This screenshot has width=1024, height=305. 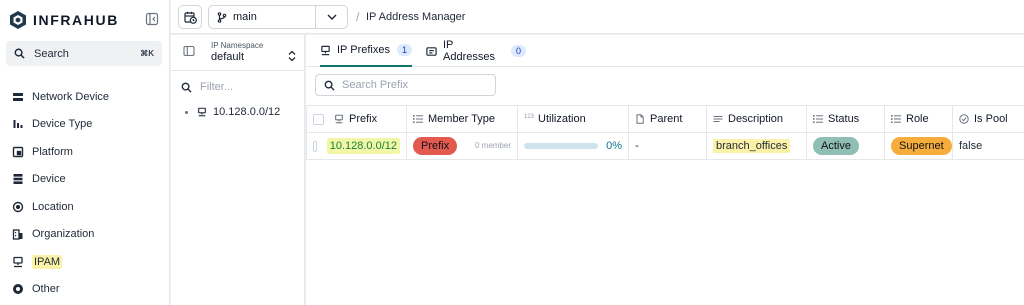 I want to click on sidebar-item-other: Other, so click(x=85, y=290).